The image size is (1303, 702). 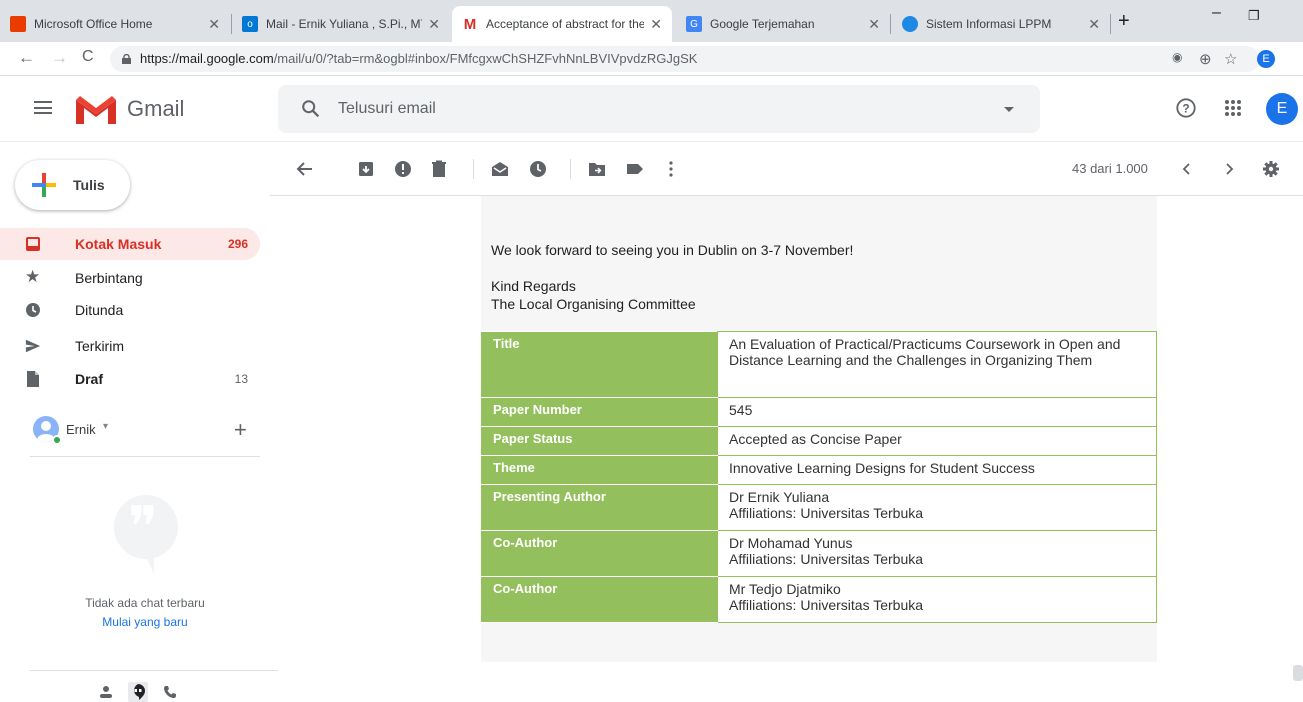 I want to click on zoom-icon: ⊕, so click(x=1205, y=59).